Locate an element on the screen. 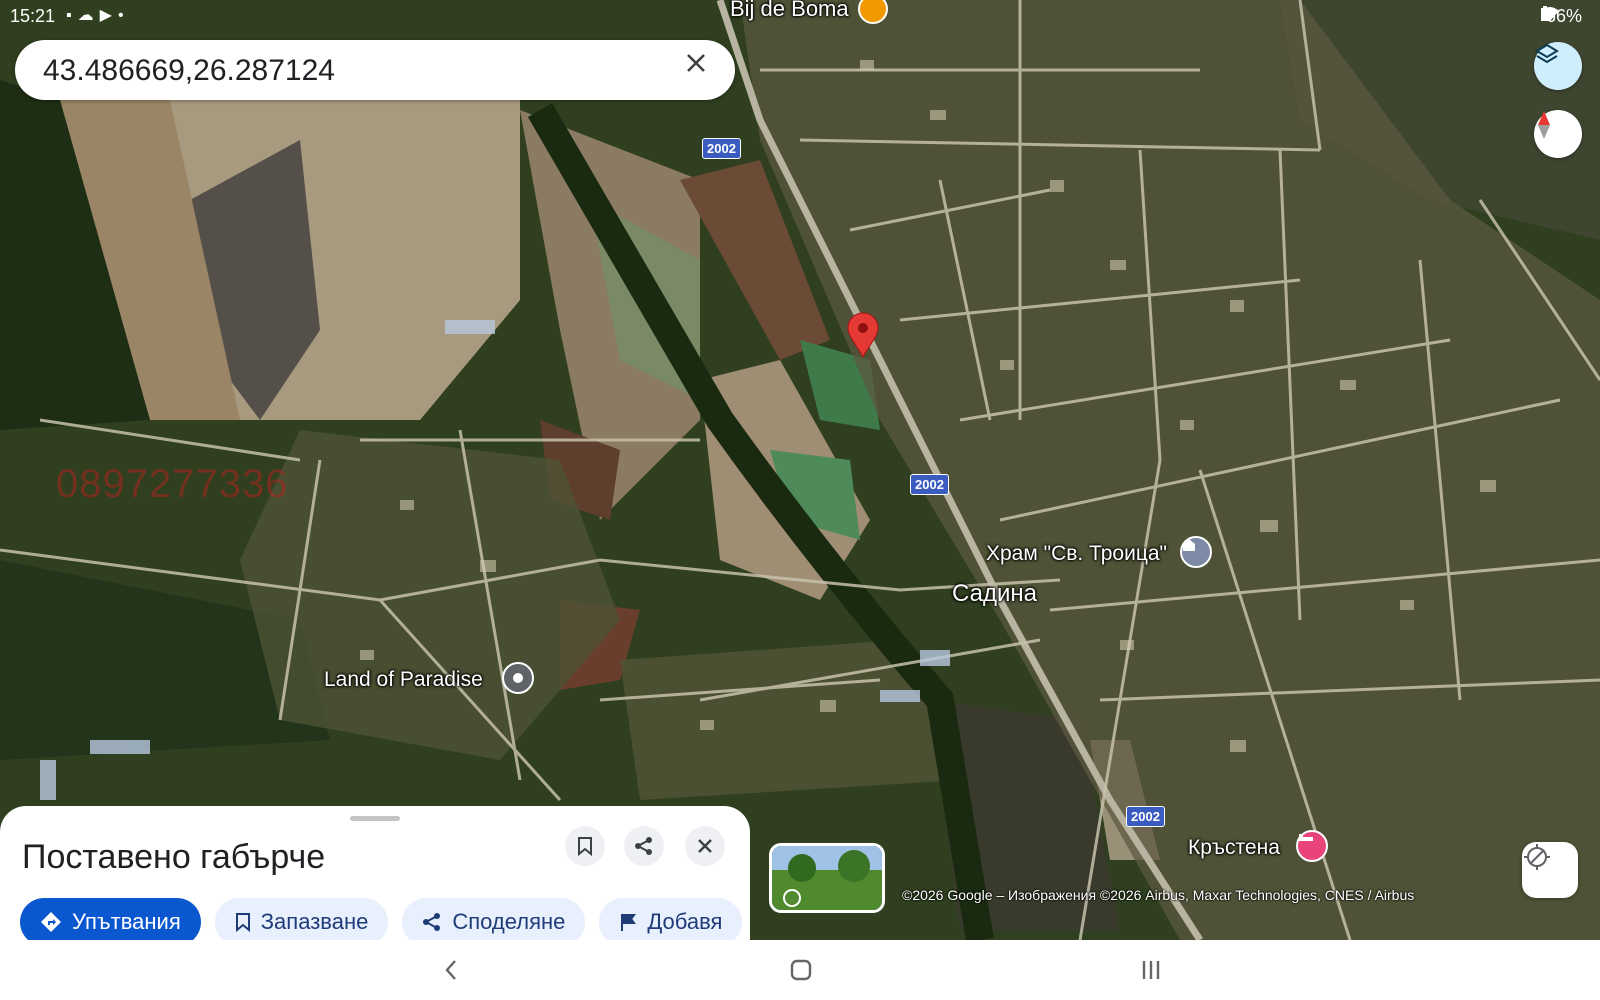 The image size is (1600, 1000). place-label-text: Кръстена is located at coordinates (1234, 847).